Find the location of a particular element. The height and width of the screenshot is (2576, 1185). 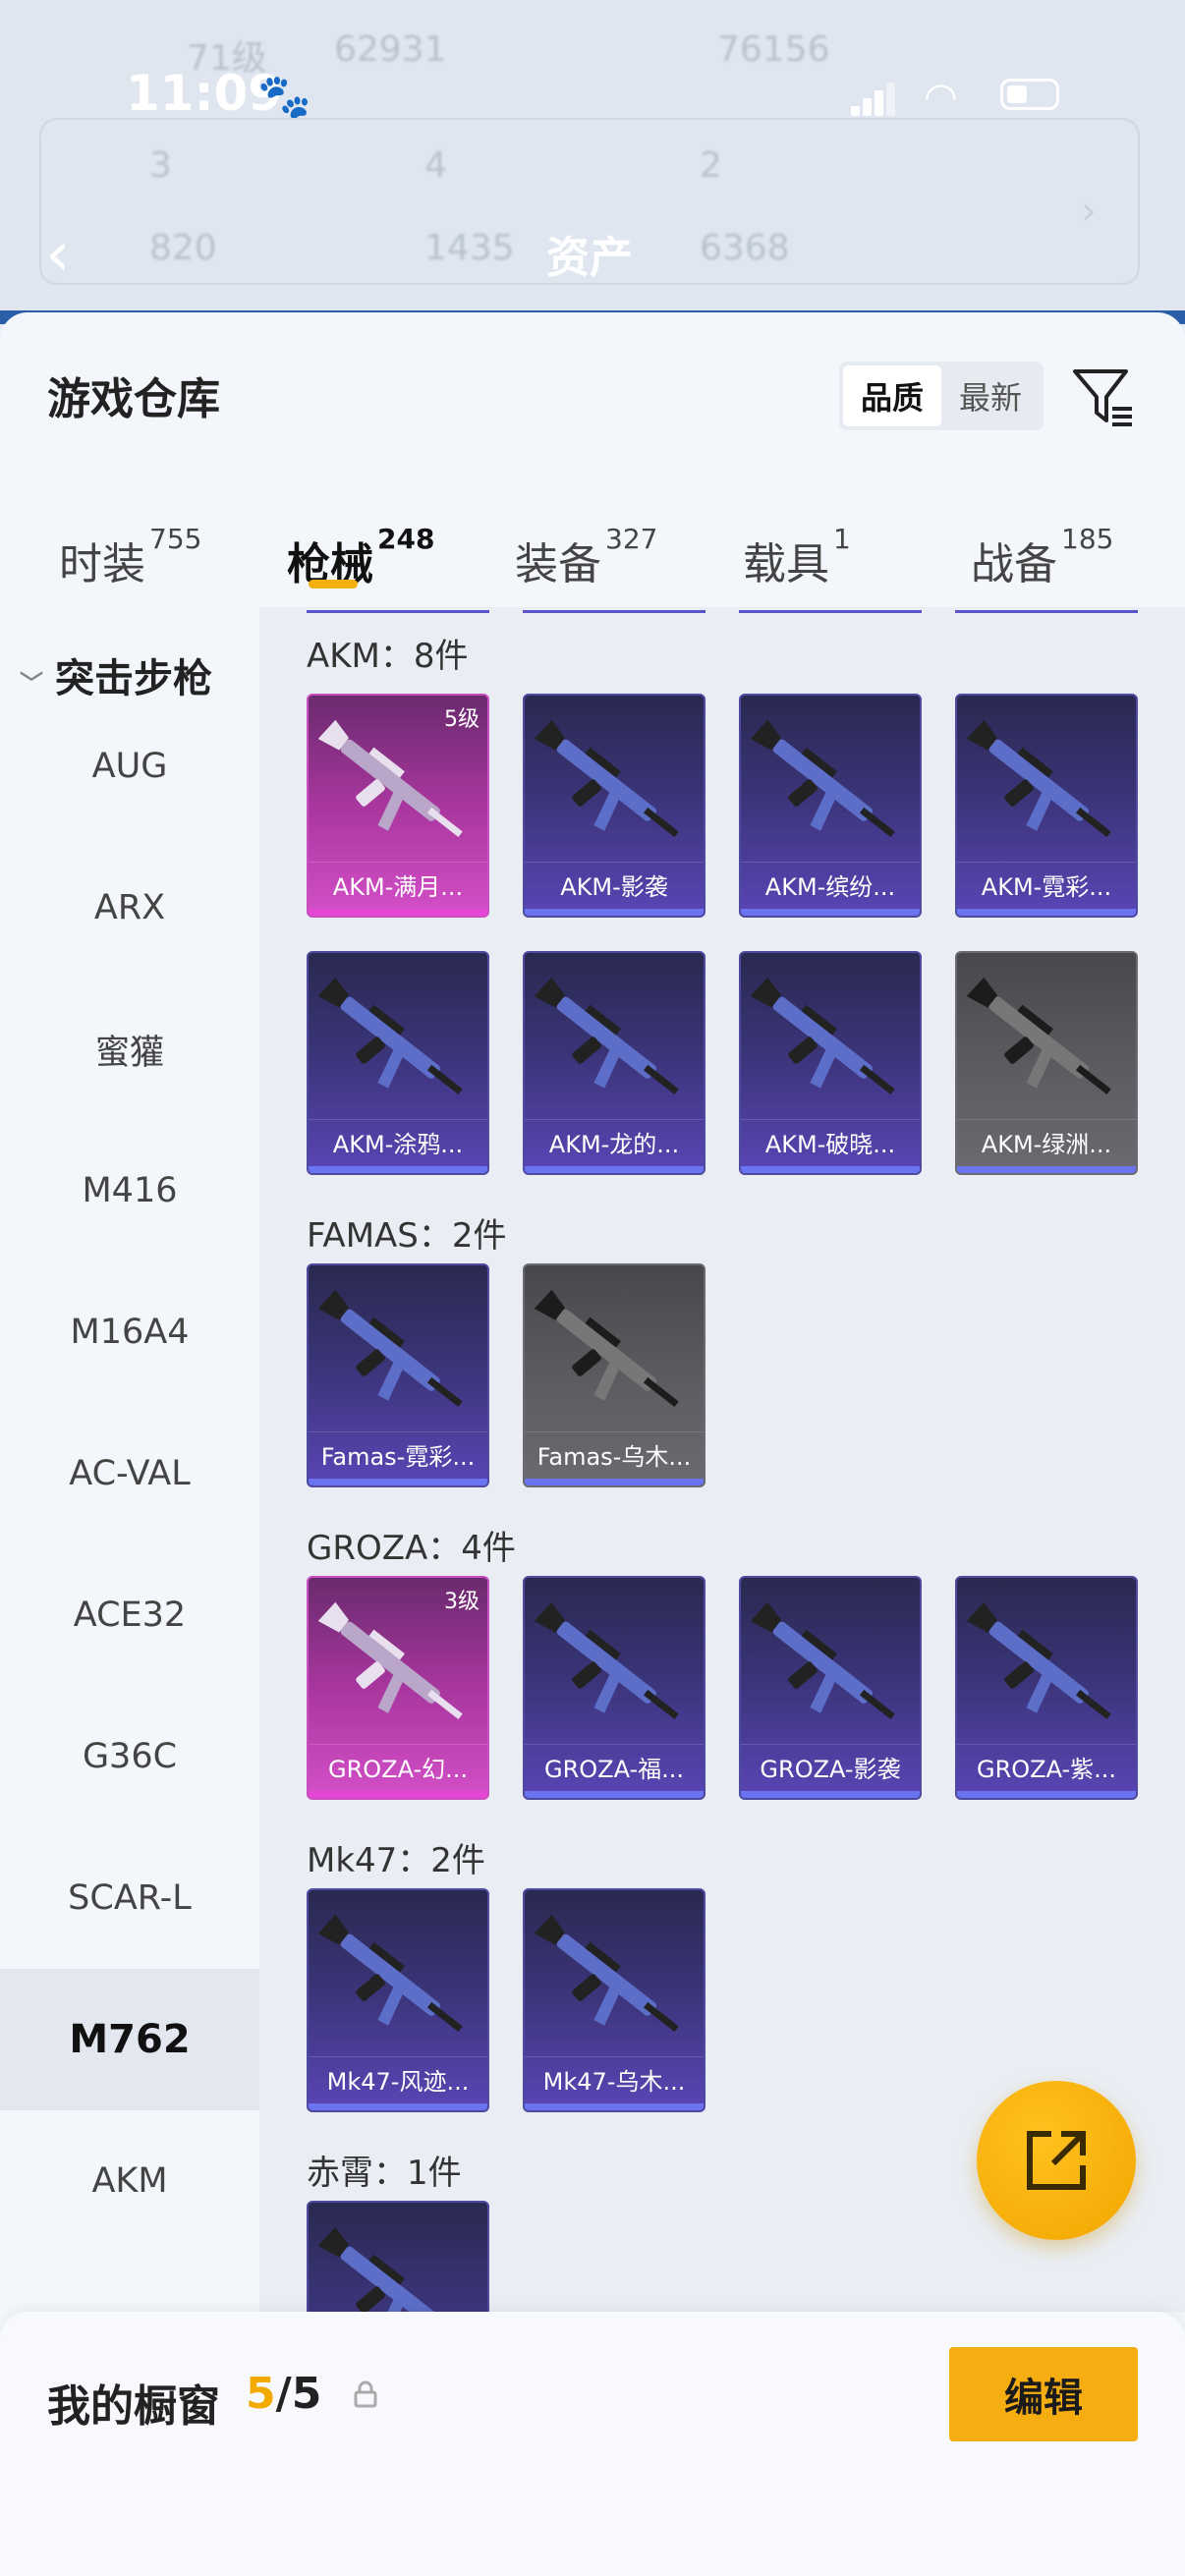

share-button is located at coordinates (1057, 2160).